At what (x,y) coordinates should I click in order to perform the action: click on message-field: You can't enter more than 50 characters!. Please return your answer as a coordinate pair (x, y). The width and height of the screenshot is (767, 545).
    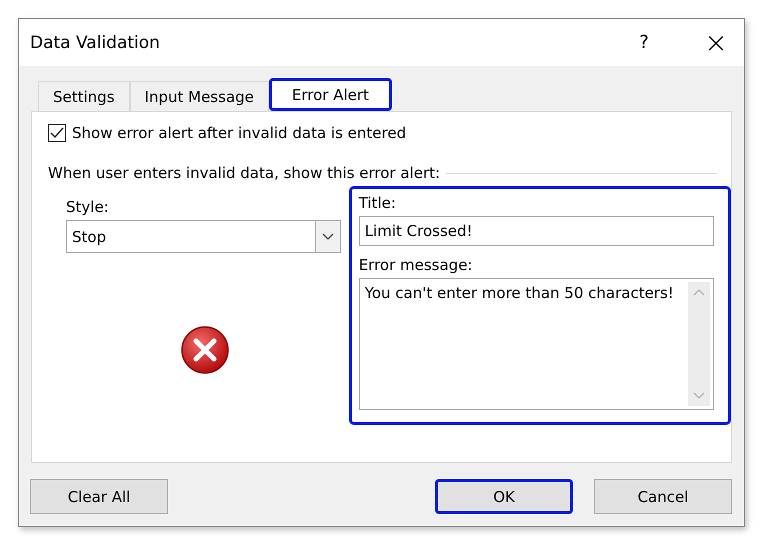
    Looking at the image, I should click on (536, 344).